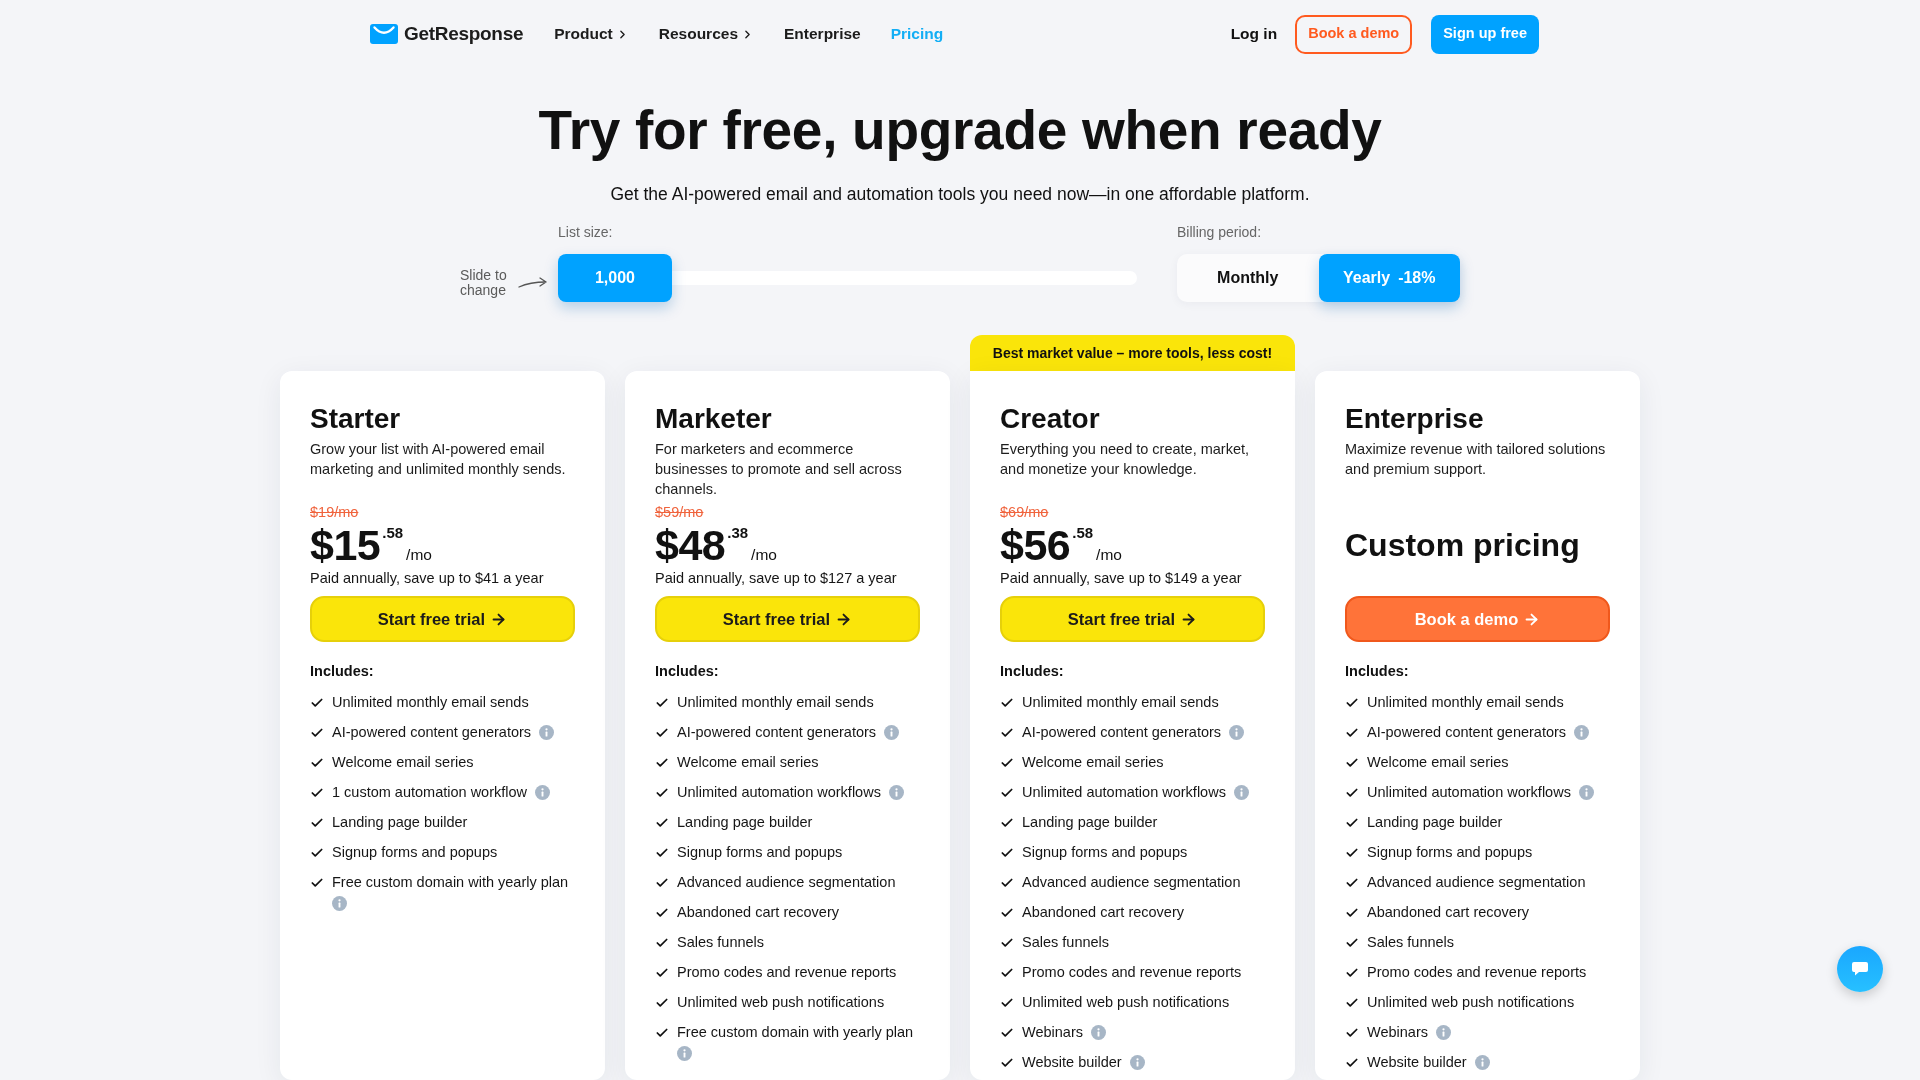 The width and height of the screenshot is (1920, 1080). I want to click on feature-text: Advanced audience segmentation, so click(786, 882).